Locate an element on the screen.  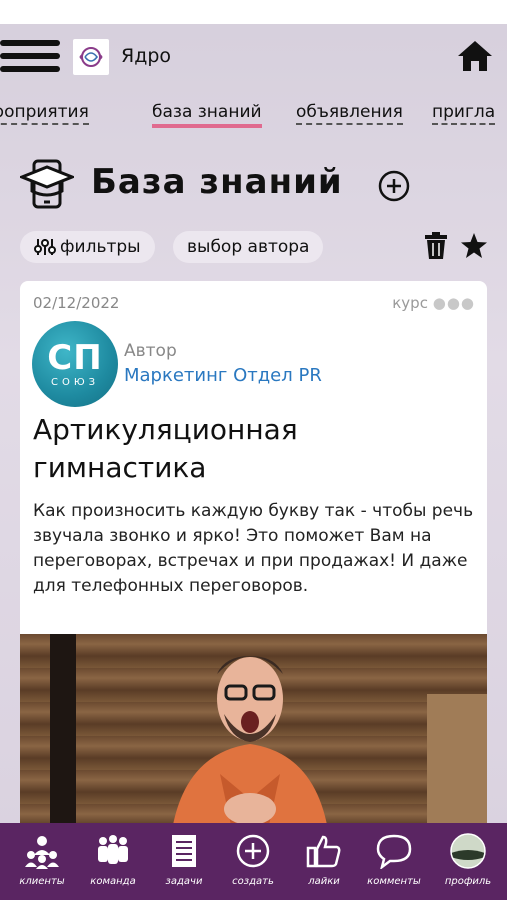
comment-icon is located at coordinates (394, 851).